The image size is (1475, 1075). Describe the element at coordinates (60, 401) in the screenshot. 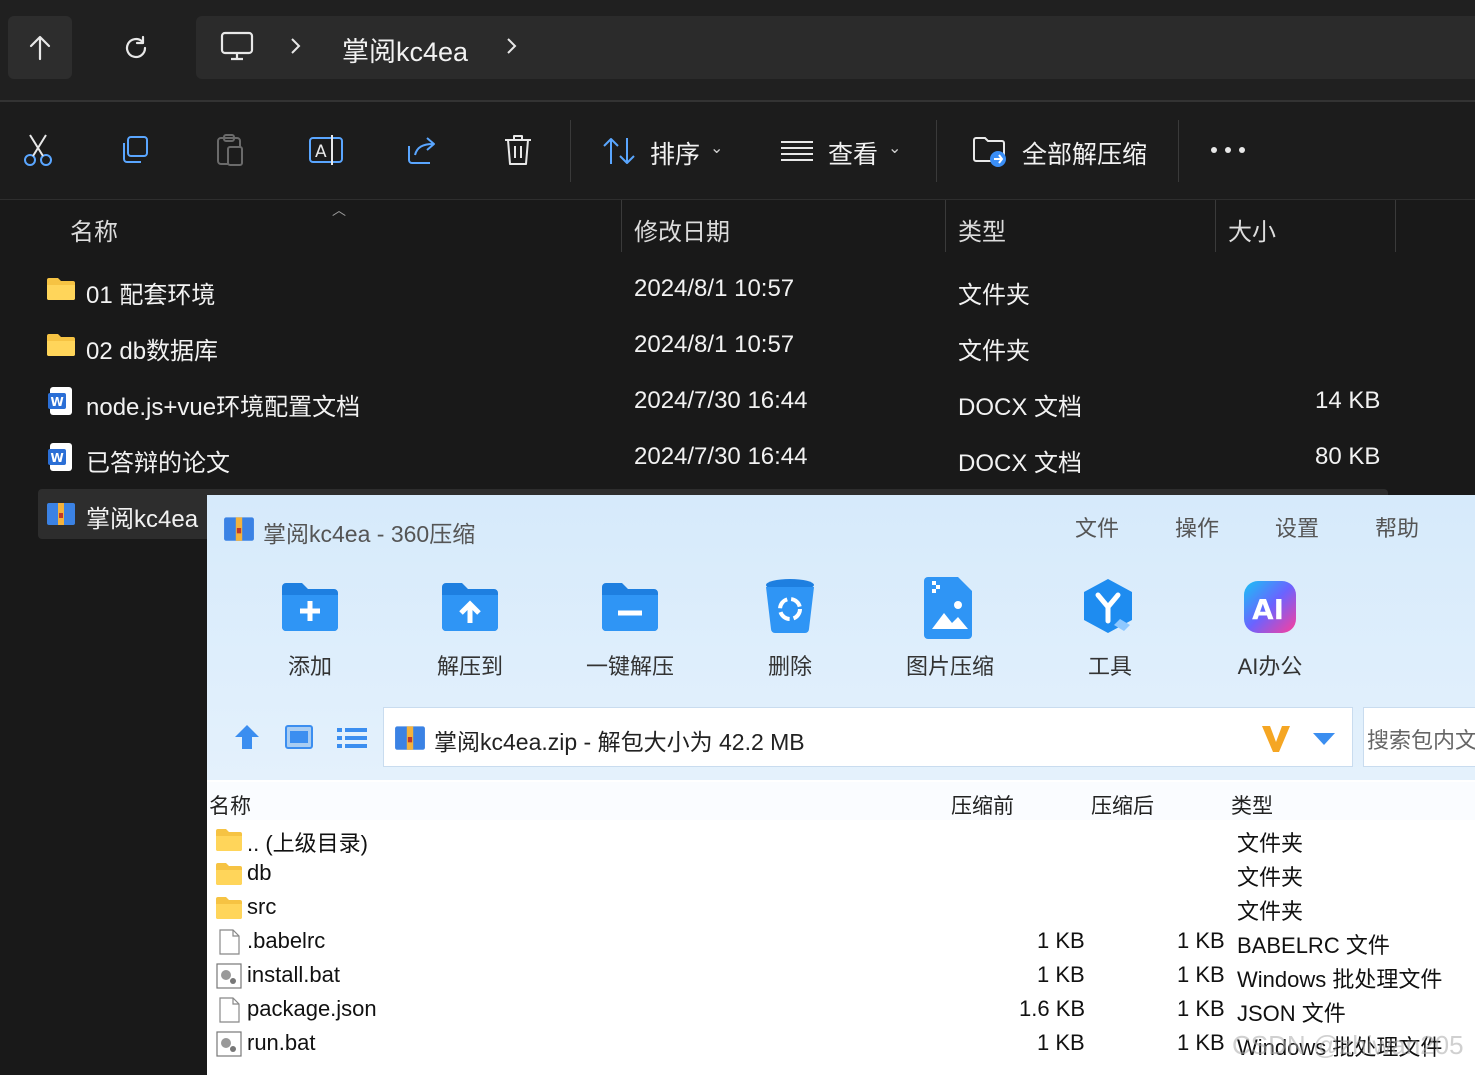

I see `word-doc-icon: W` at that location.